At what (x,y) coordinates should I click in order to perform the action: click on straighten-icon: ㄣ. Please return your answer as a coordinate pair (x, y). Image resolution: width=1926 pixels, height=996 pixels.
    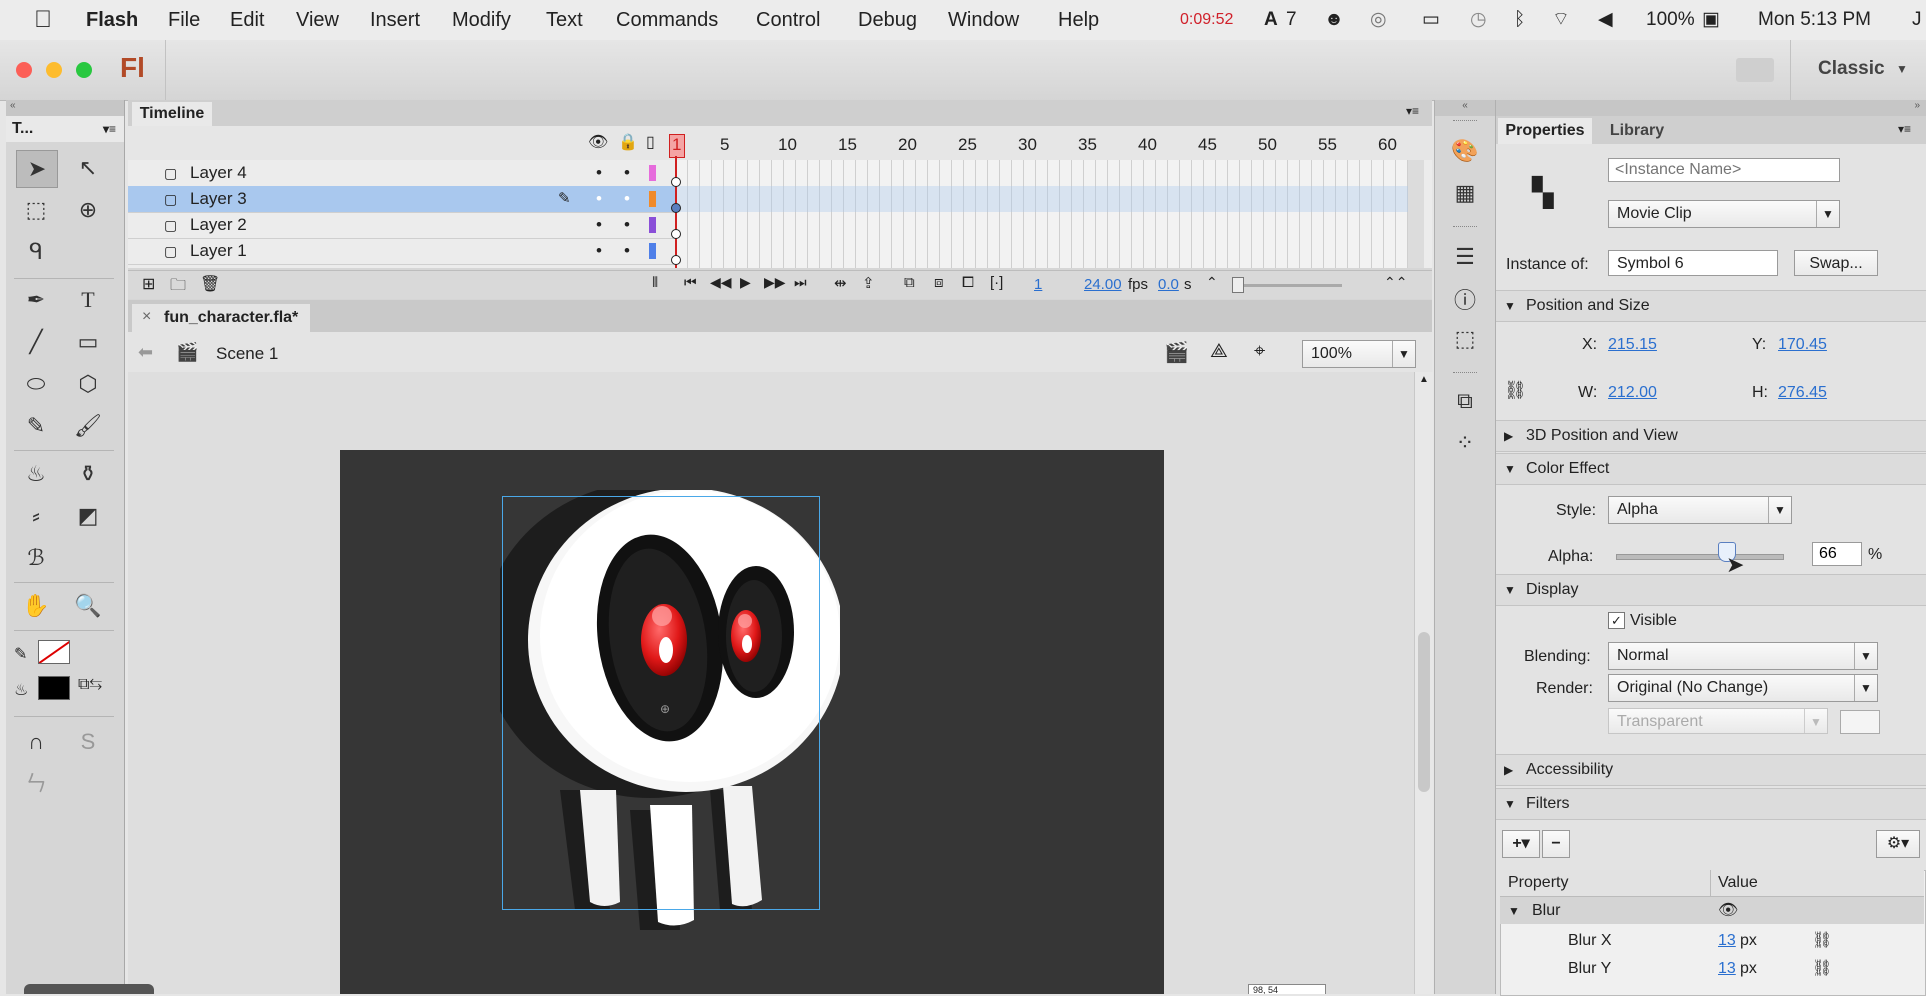
    Looking at the image, I should click on (36, 782).